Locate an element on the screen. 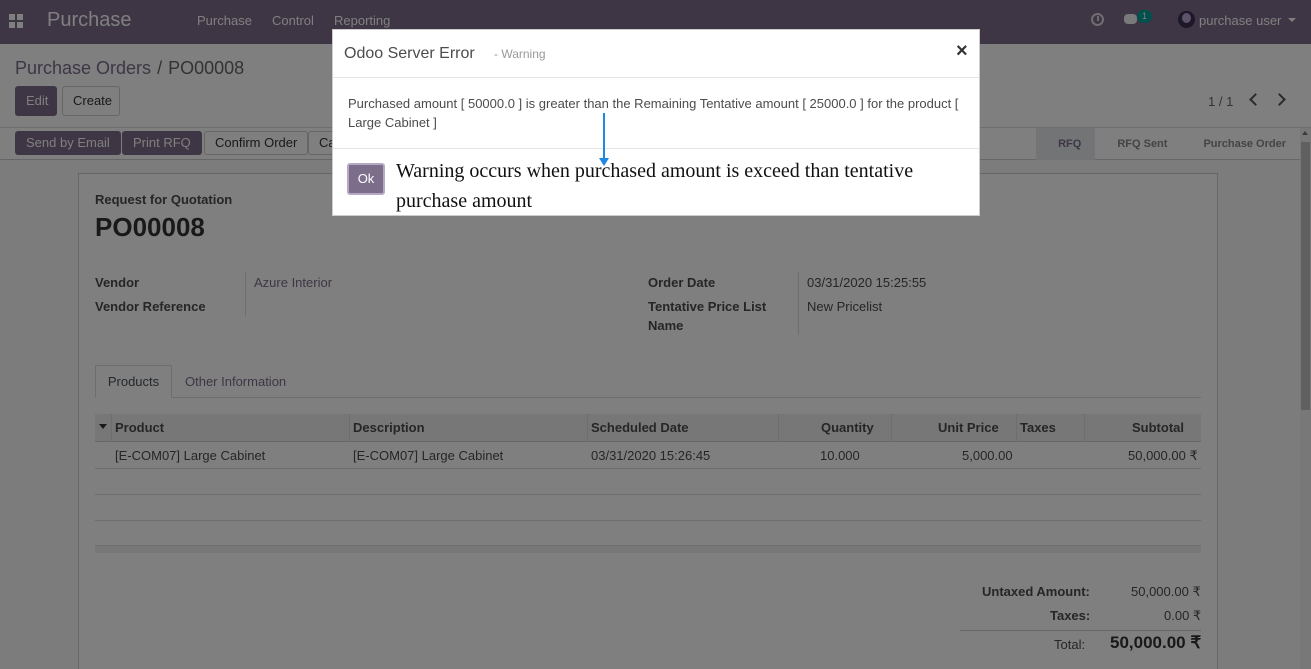 The width and height of the screenshot is (1311, 669). dialog-subtitle: - Warning is located at coordinates (520, 54).